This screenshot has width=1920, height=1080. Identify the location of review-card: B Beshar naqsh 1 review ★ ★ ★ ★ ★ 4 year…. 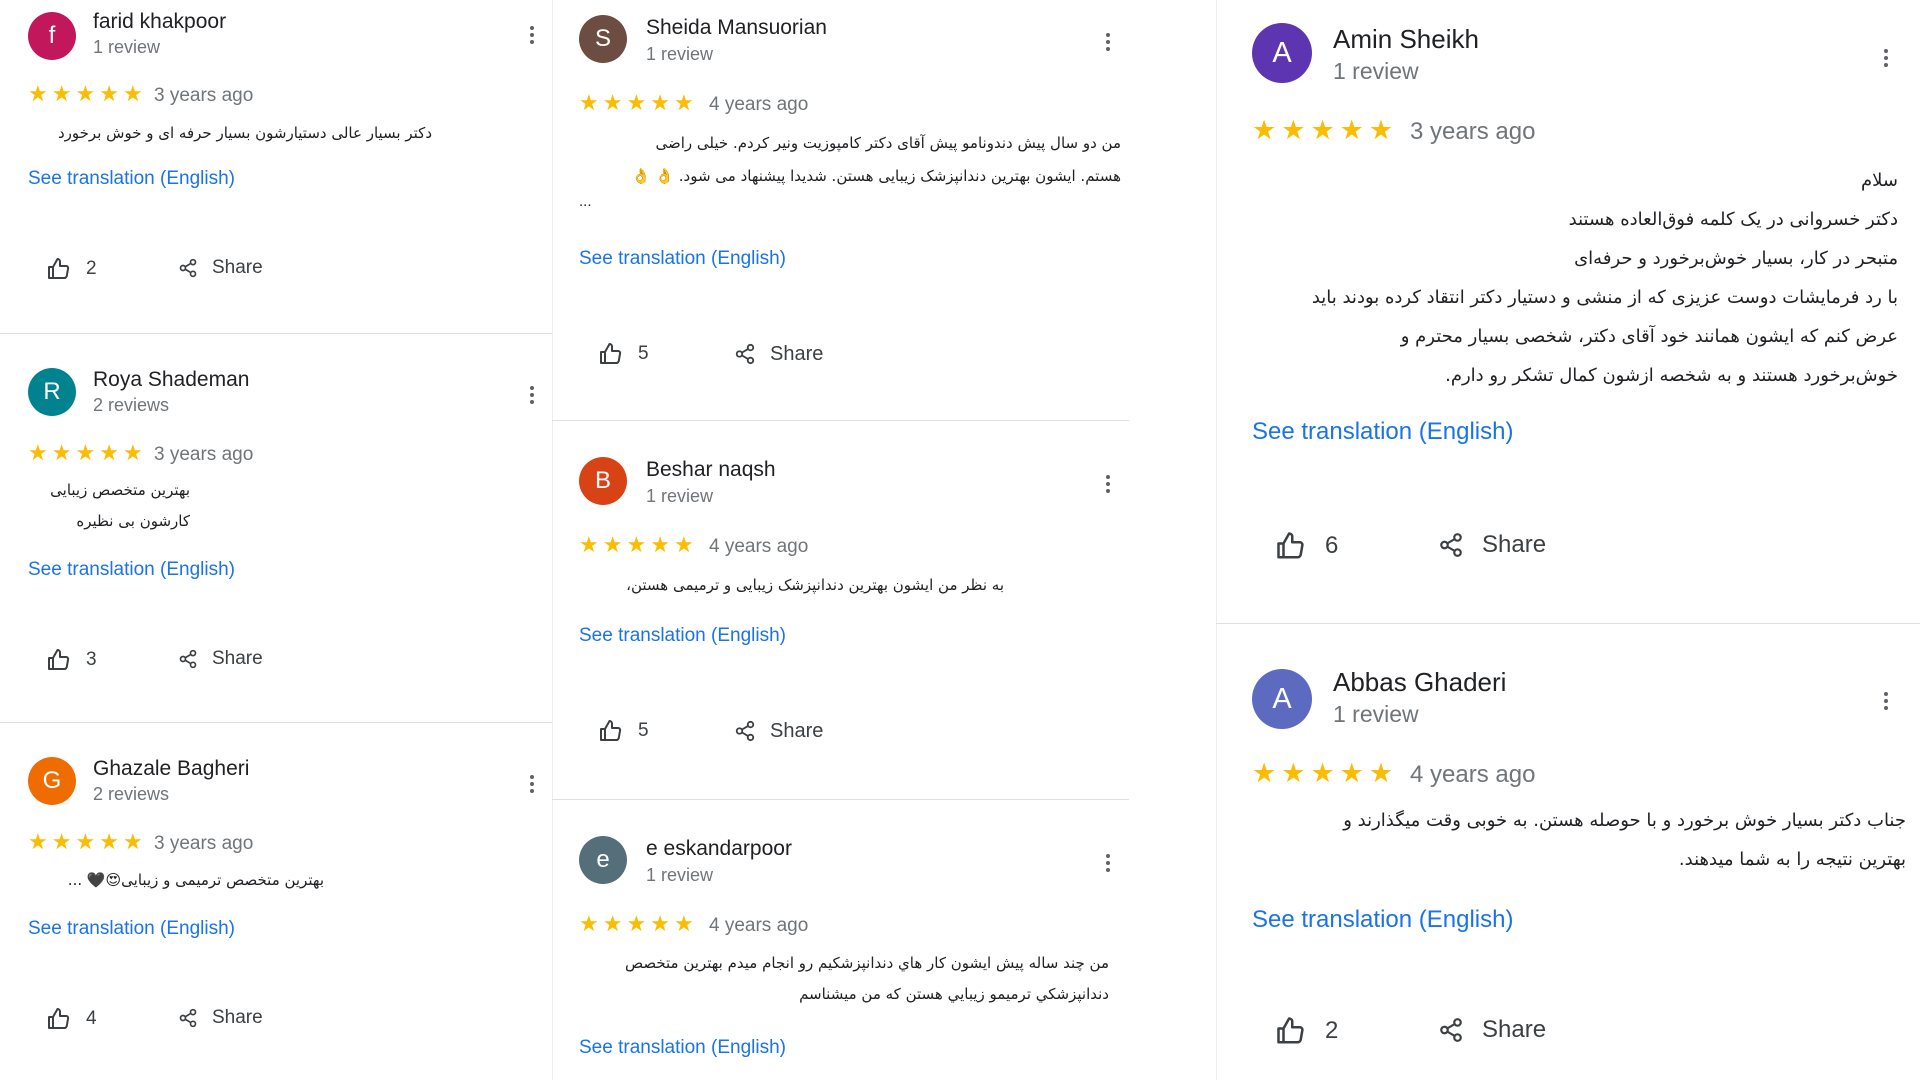
(840, 610).